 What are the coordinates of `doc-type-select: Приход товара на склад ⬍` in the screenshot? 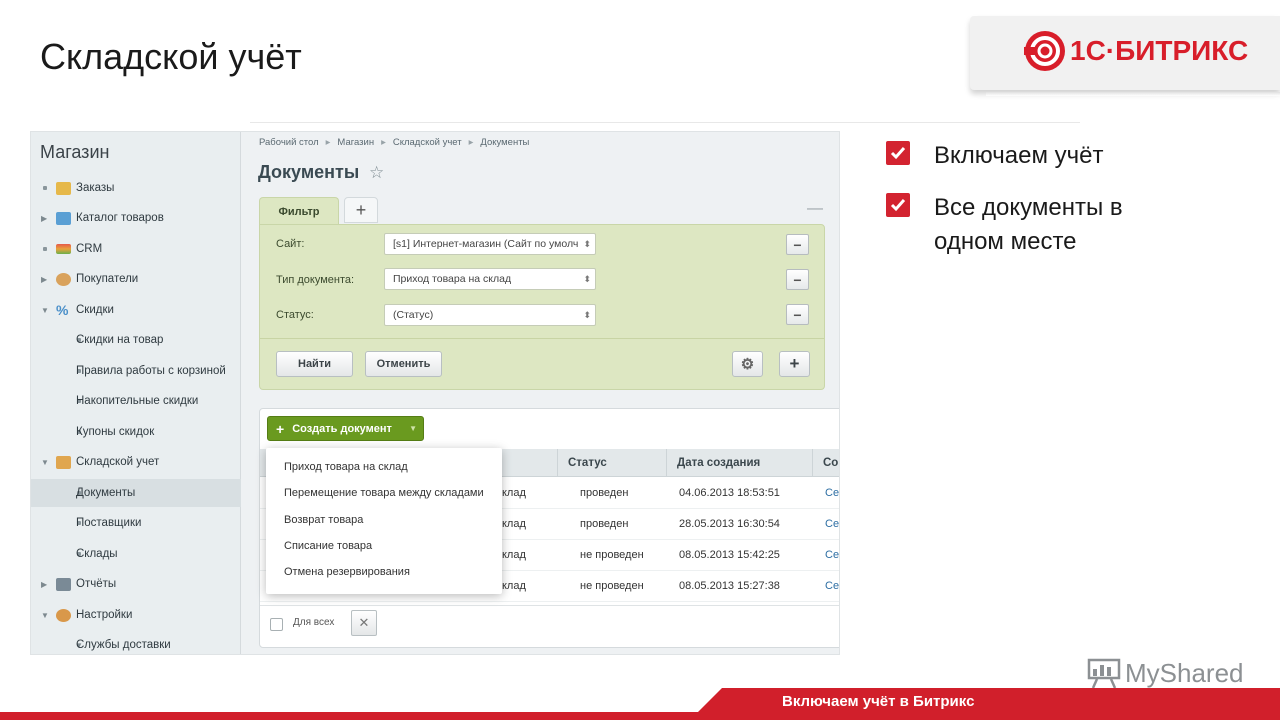 It's located at (490, 279).